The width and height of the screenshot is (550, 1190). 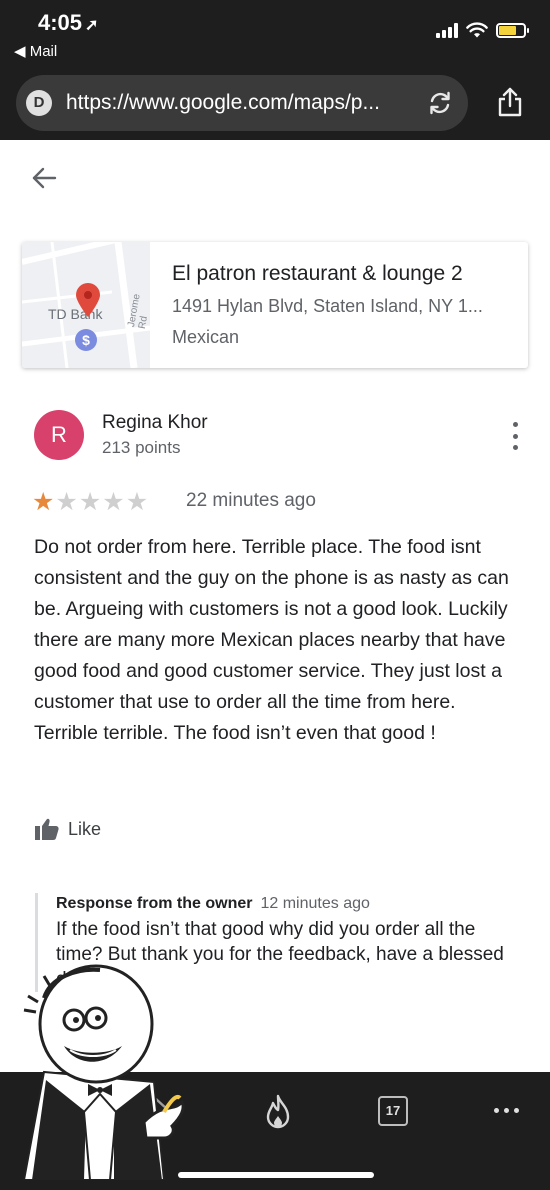 I want to click on place-name: El patron restaurant & lounge 2, so click(x=317, y=274).